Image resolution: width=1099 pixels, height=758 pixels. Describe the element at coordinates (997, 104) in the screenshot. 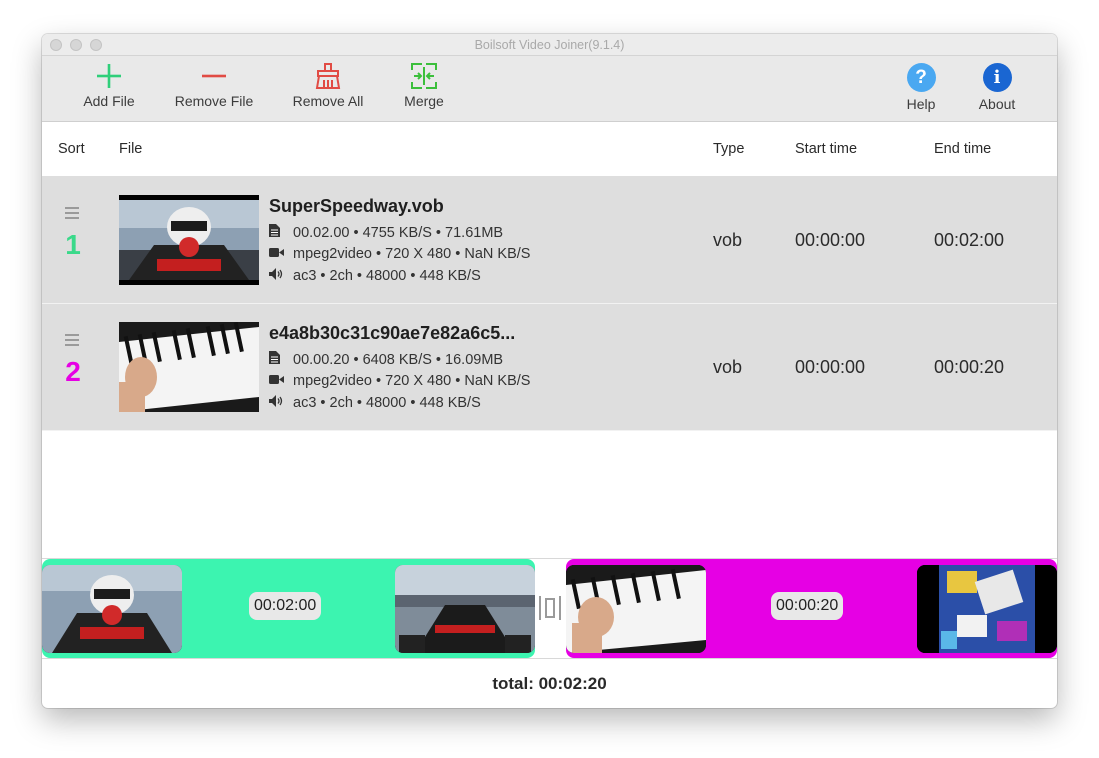

I see `about-label: About` at that location.